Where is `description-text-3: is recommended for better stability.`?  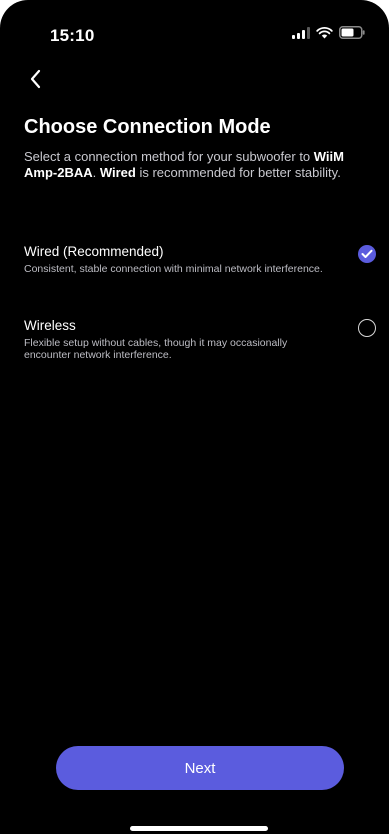
description-text-3: is recommended for better stability. is located at coordinates (238, 172).